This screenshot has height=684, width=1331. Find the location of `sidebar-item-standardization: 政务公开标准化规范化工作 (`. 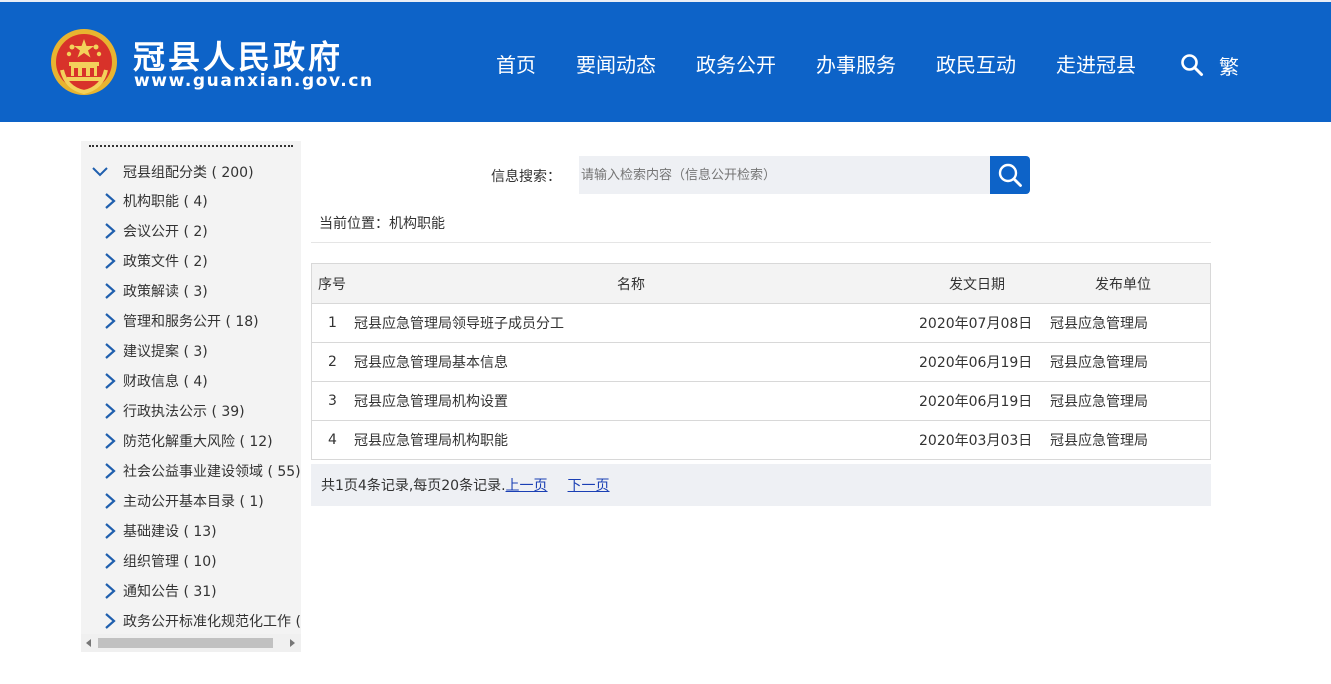

sidebar-item-standardization: 政务公开标准化规范化工作 ( is located at coordinates (202, 621).